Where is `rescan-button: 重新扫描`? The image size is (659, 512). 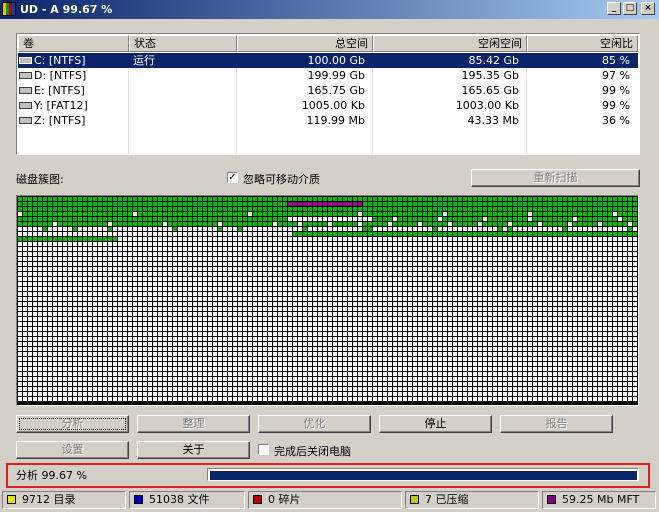 rescan-button: 重新扫描 is located at coordinates (555, 178).